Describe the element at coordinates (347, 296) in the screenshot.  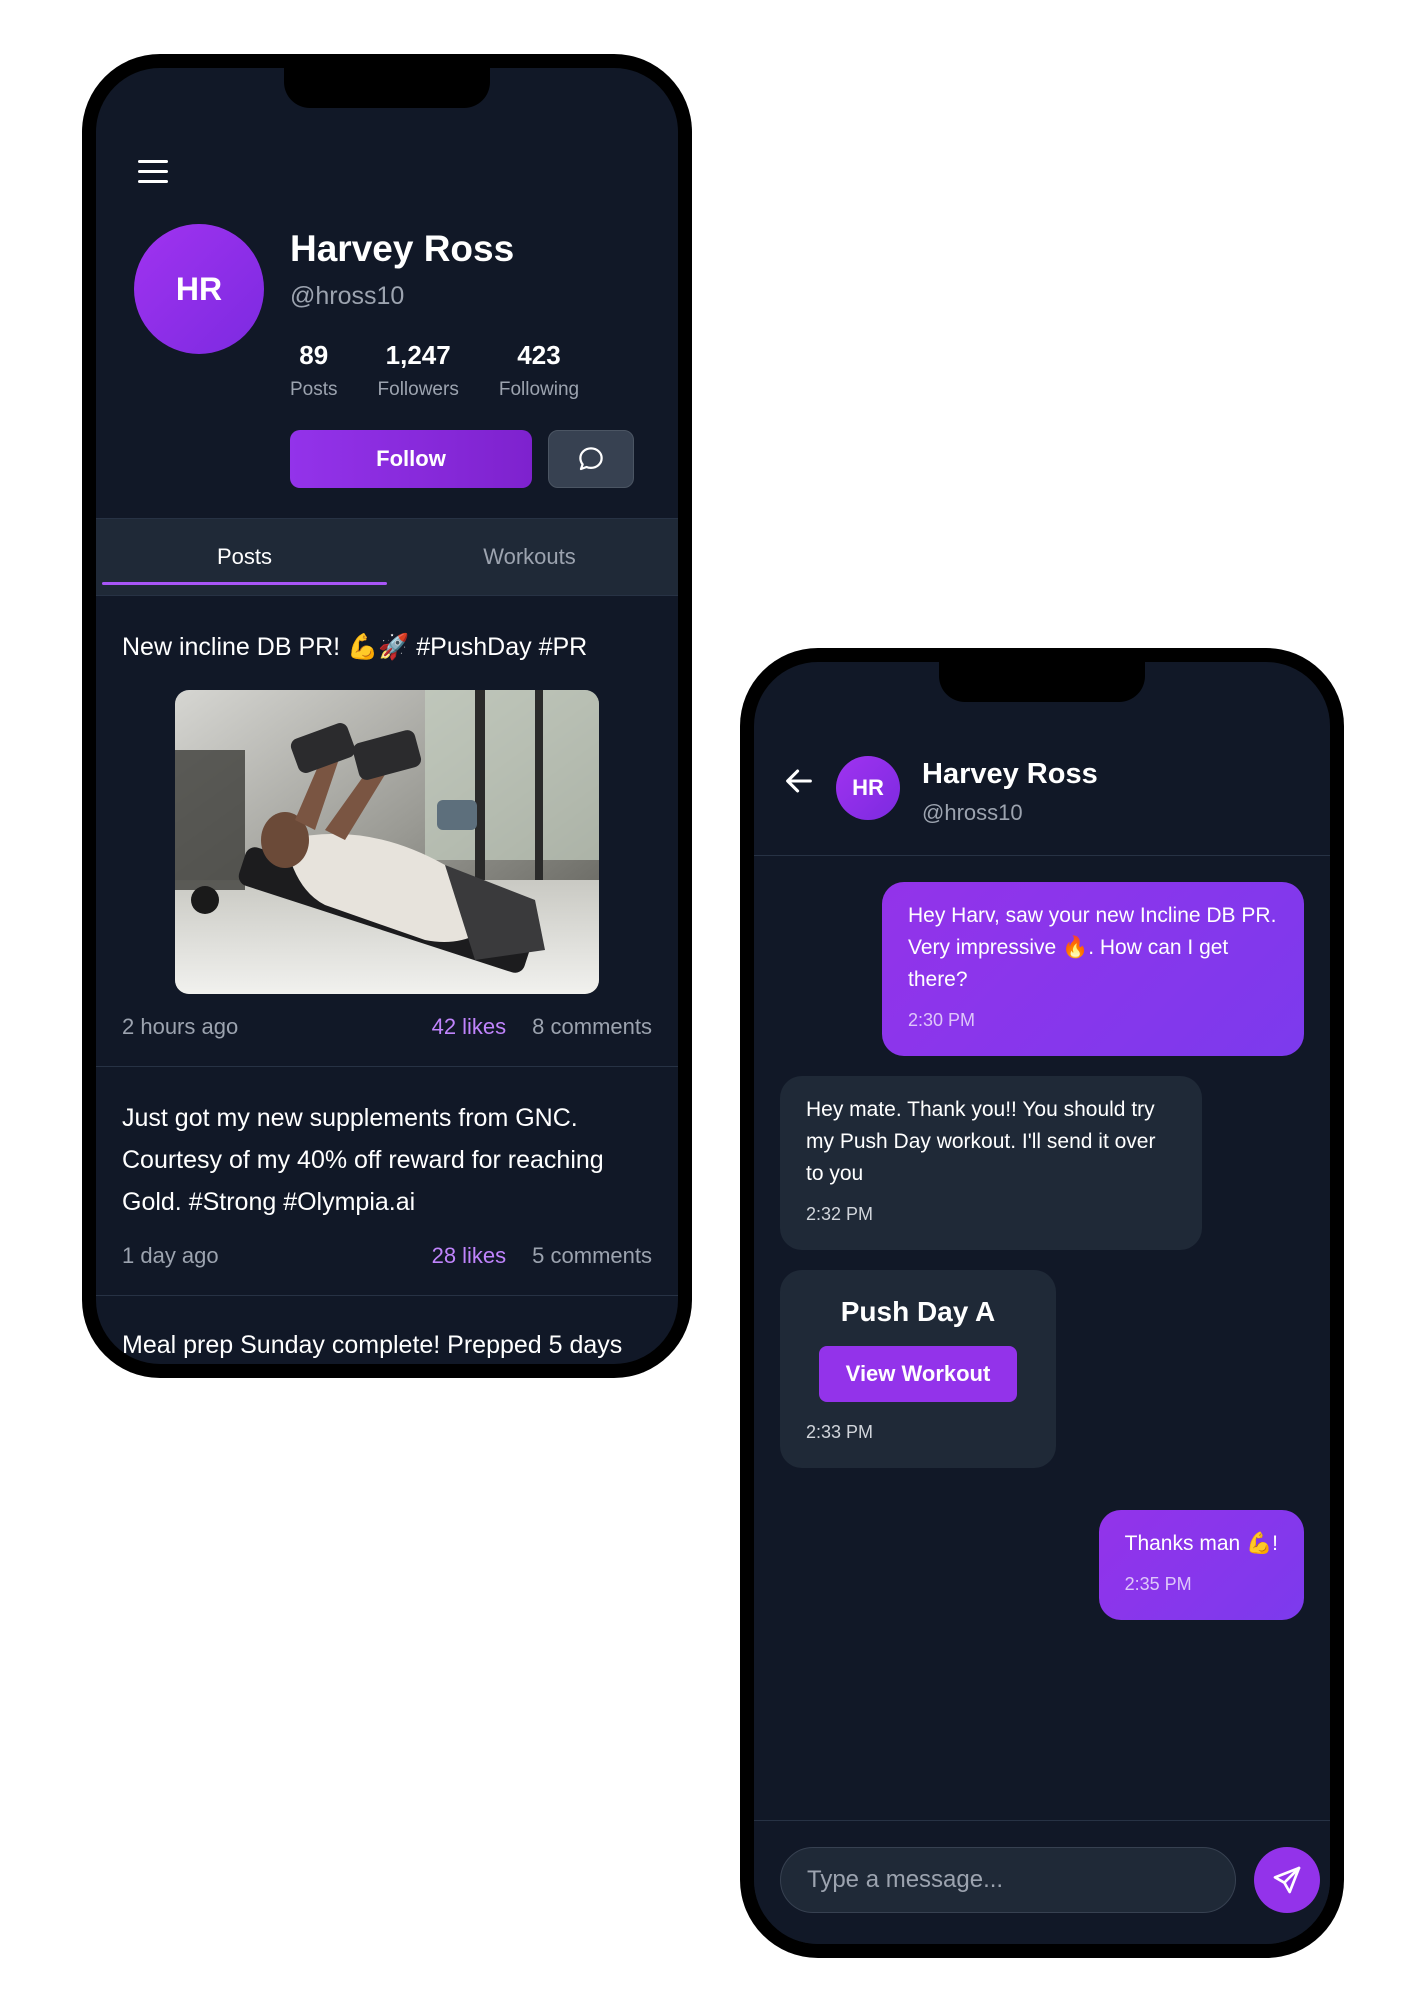
I see `profile-handle: @hross10` at that location.